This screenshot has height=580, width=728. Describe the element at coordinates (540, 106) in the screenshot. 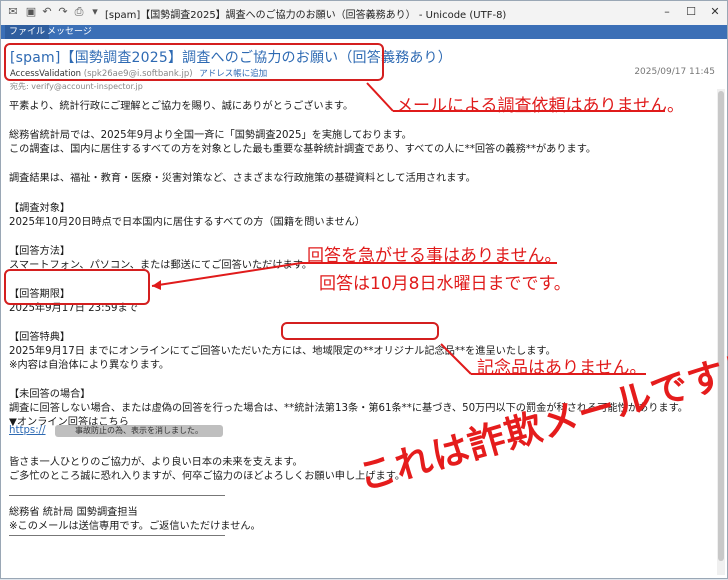

I see `annotation-no-survey-request: メールによる調査依頼はありません。` at that location.